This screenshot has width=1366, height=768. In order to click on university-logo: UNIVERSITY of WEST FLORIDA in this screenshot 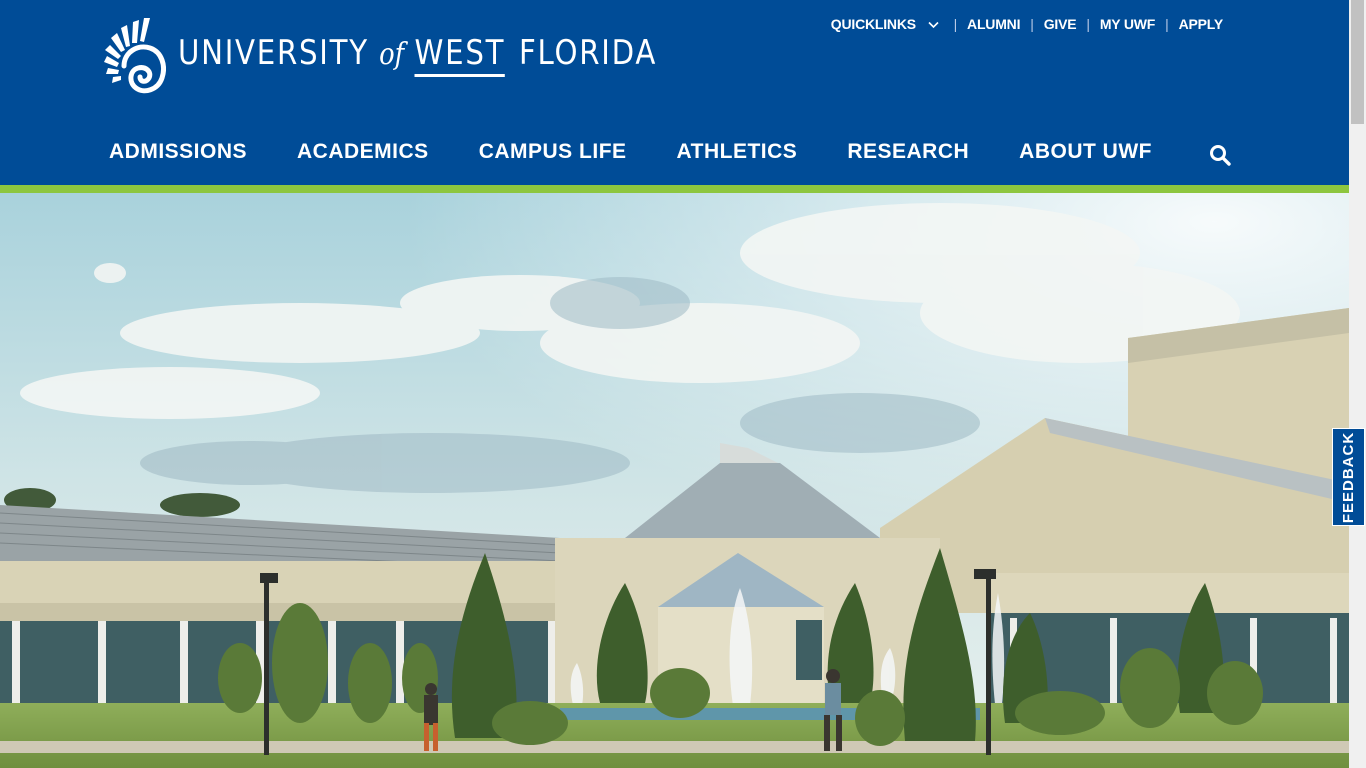, I will do `click(419, 55)`.